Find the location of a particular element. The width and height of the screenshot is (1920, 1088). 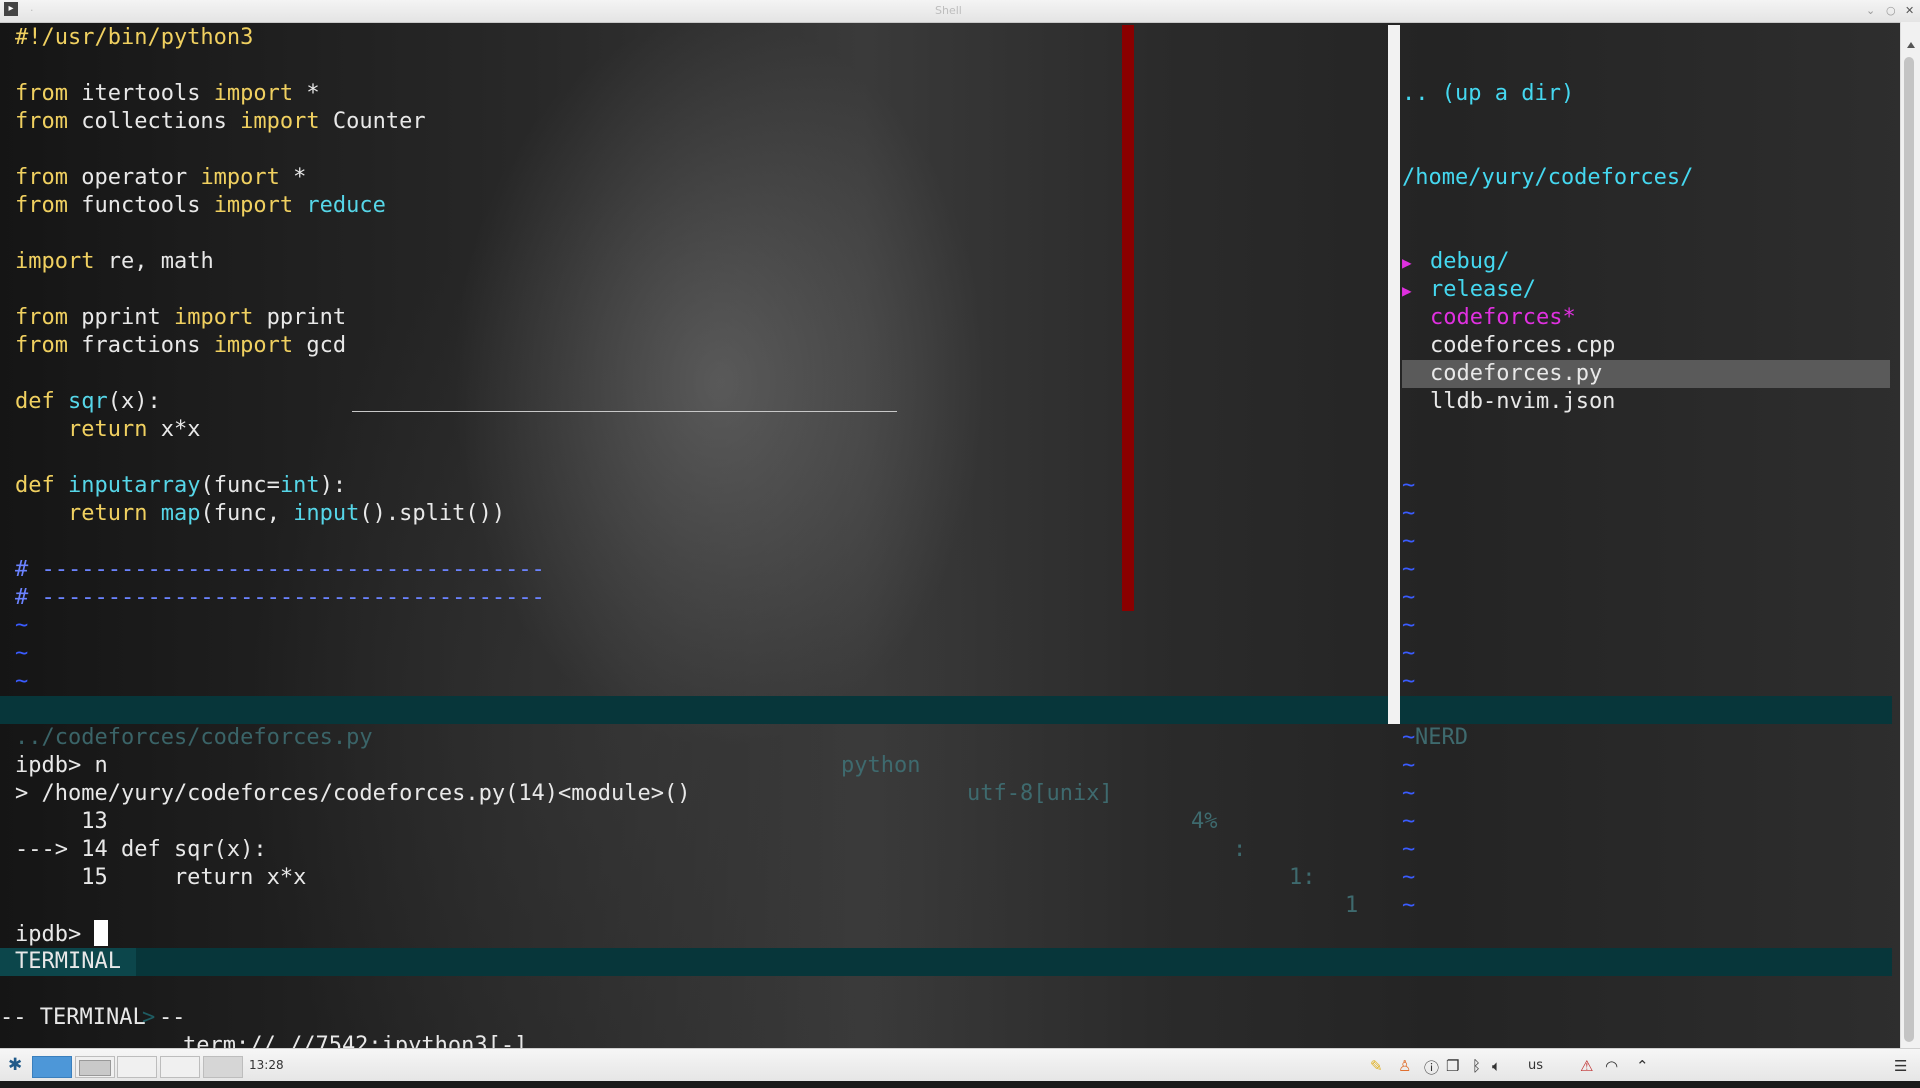

nerdtree-up-dir: .. (up a dir) is located at coordinates (1647, 94).